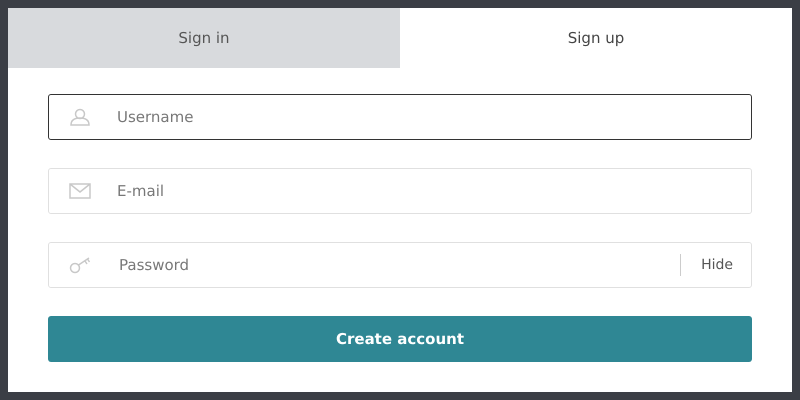 The height and width of the screenshot is (400, 800). Describe the element at coordinates (717, 265) in the screenshot. I see `hide-password-button: Hide` at that location.